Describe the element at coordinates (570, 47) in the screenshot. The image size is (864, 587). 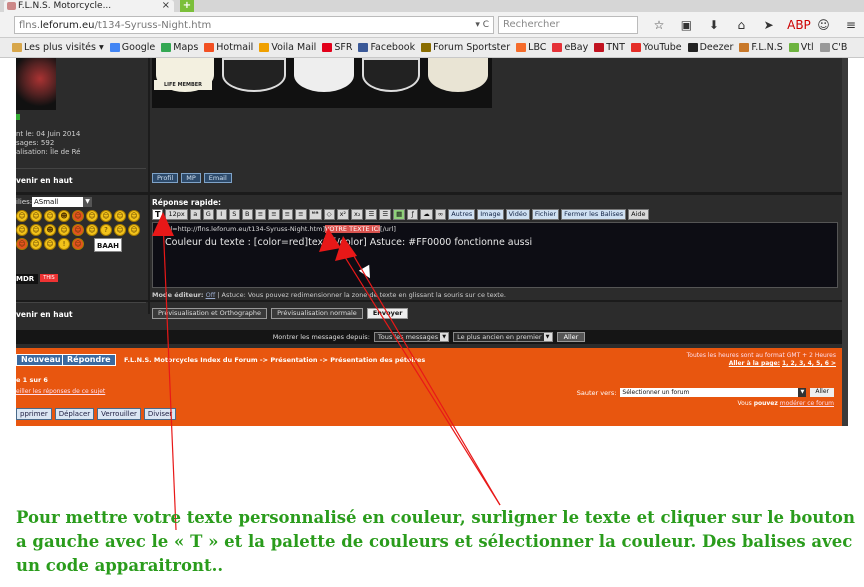
I see `bookmark-9: eBay` at that location.